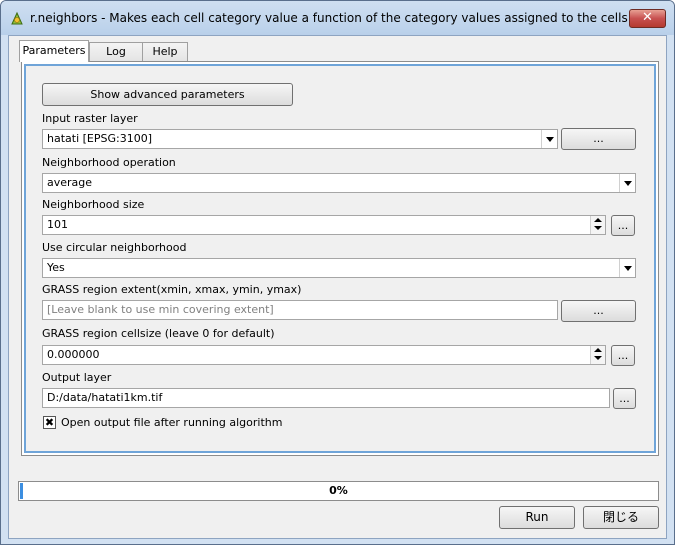  What do you see at coordinates (17, 18) in the screenshot?
I see `qgis-icon` at bounding box center [17, 18].